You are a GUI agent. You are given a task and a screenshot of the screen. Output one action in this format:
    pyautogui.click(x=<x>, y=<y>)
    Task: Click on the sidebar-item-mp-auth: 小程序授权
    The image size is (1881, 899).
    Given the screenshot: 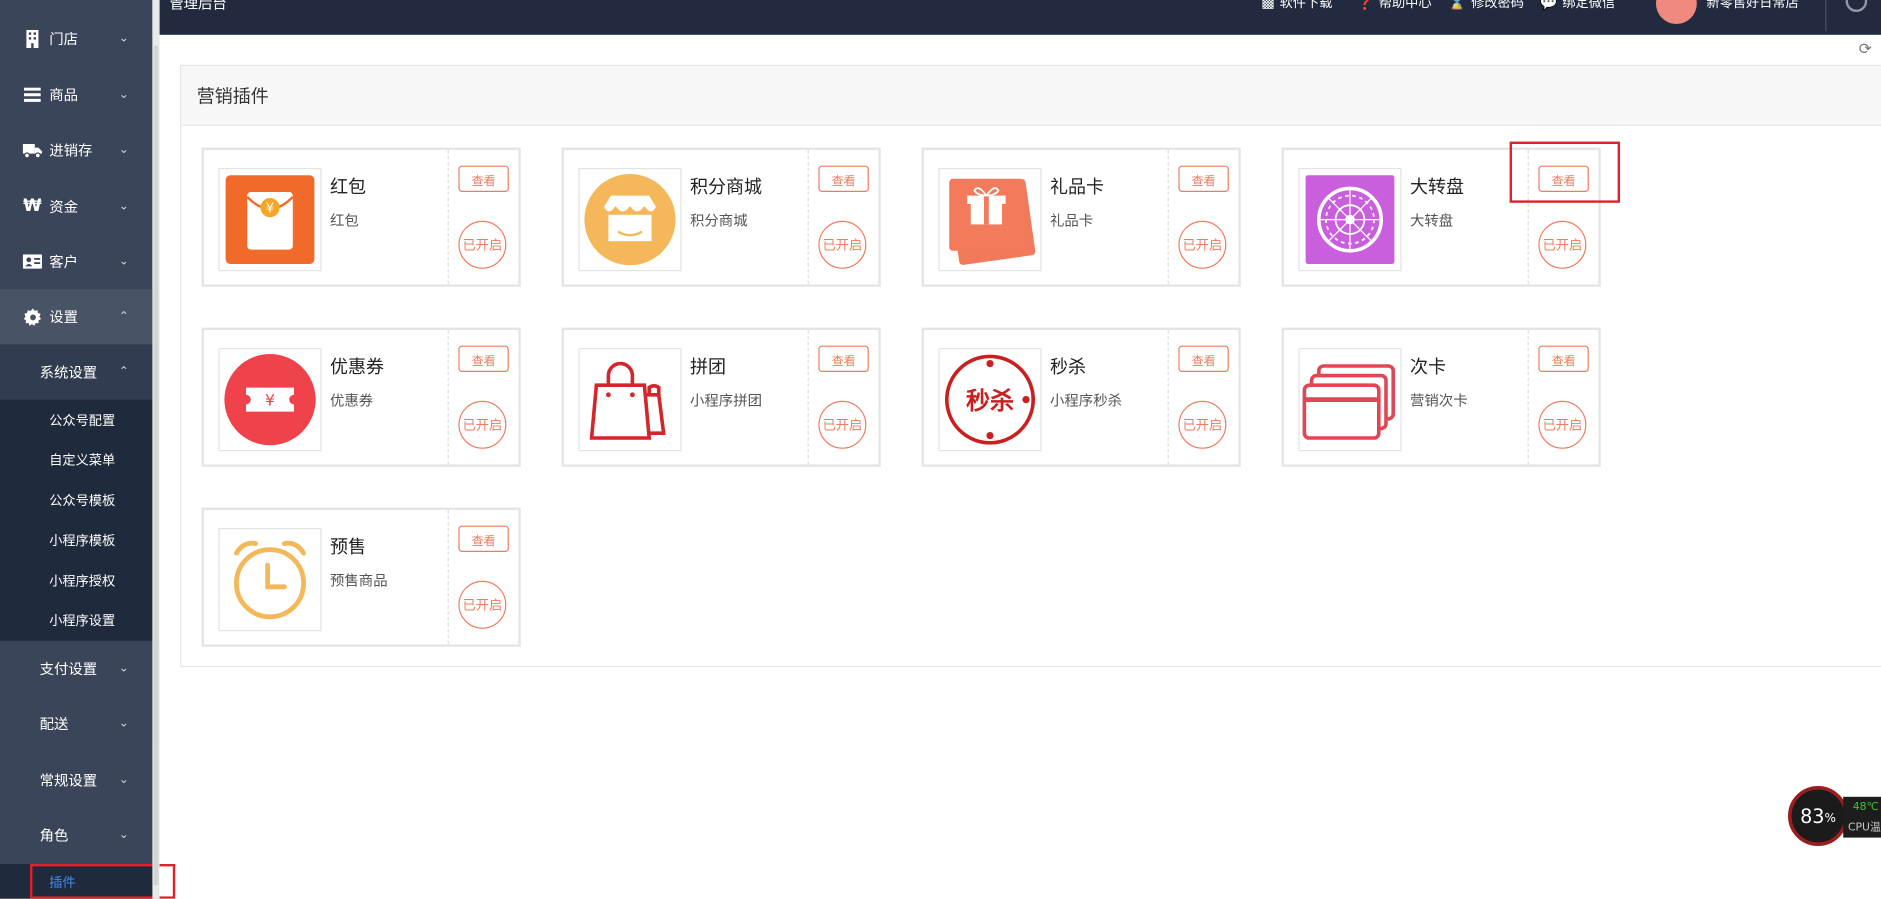 What is the action you would take?
    pyautogui.click(x=76, y=580)
    